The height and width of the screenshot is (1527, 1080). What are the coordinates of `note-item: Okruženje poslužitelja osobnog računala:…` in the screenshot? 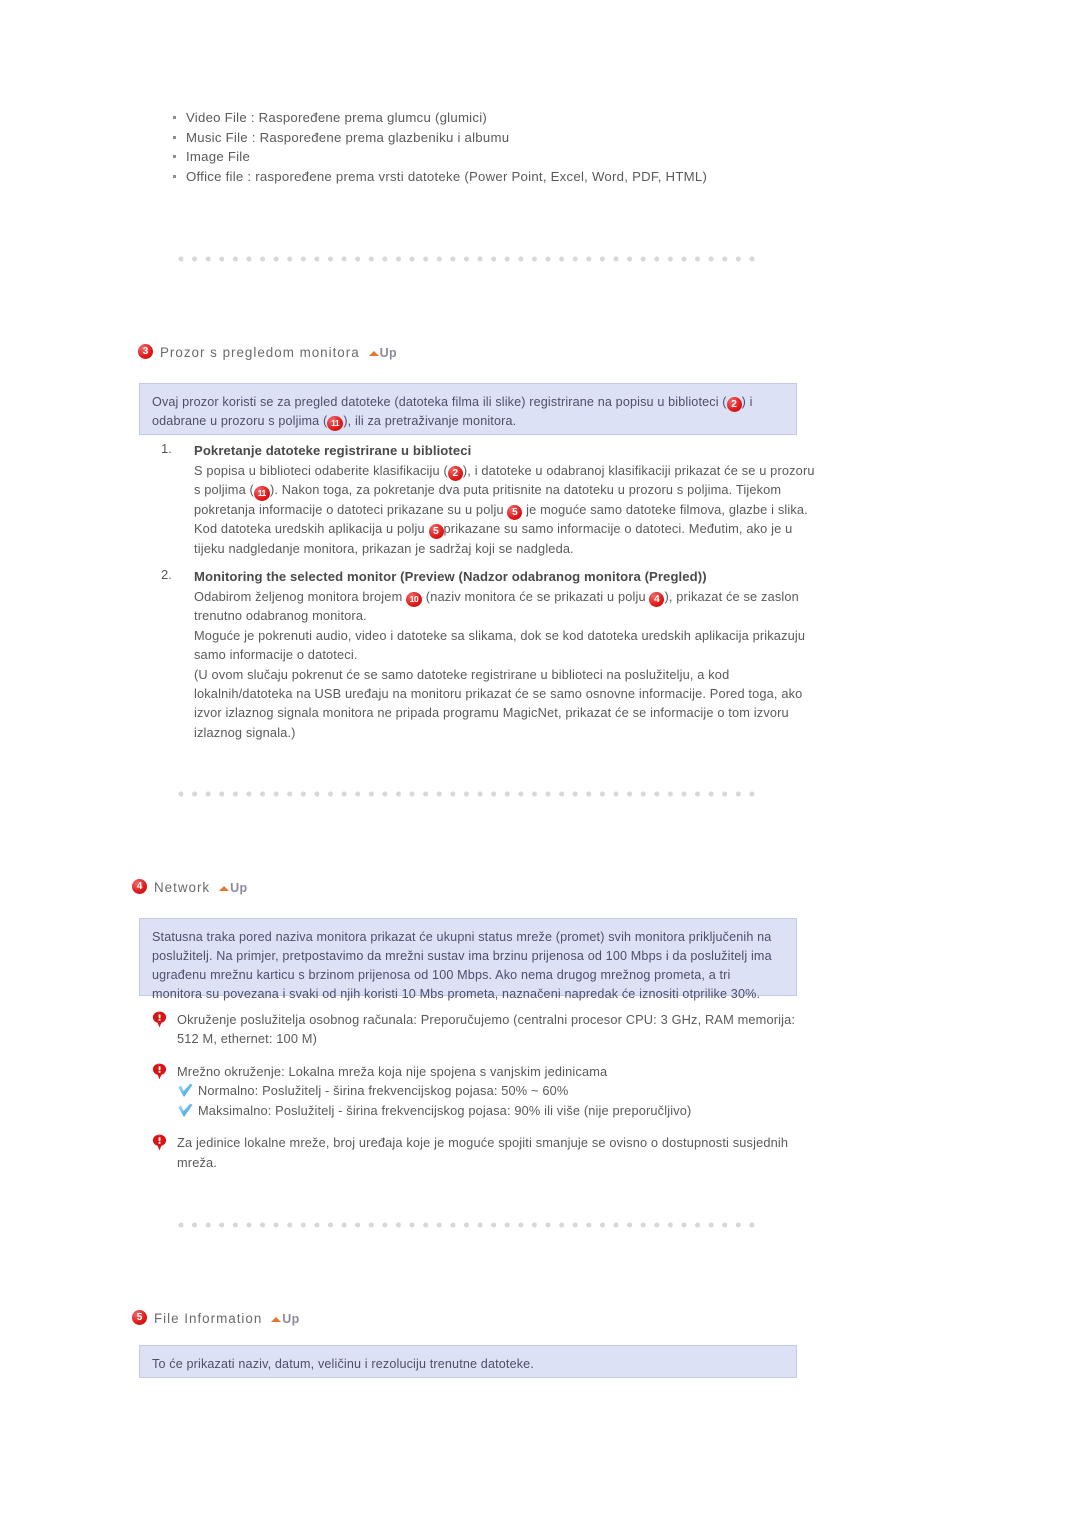 It's located at (485, 1029).